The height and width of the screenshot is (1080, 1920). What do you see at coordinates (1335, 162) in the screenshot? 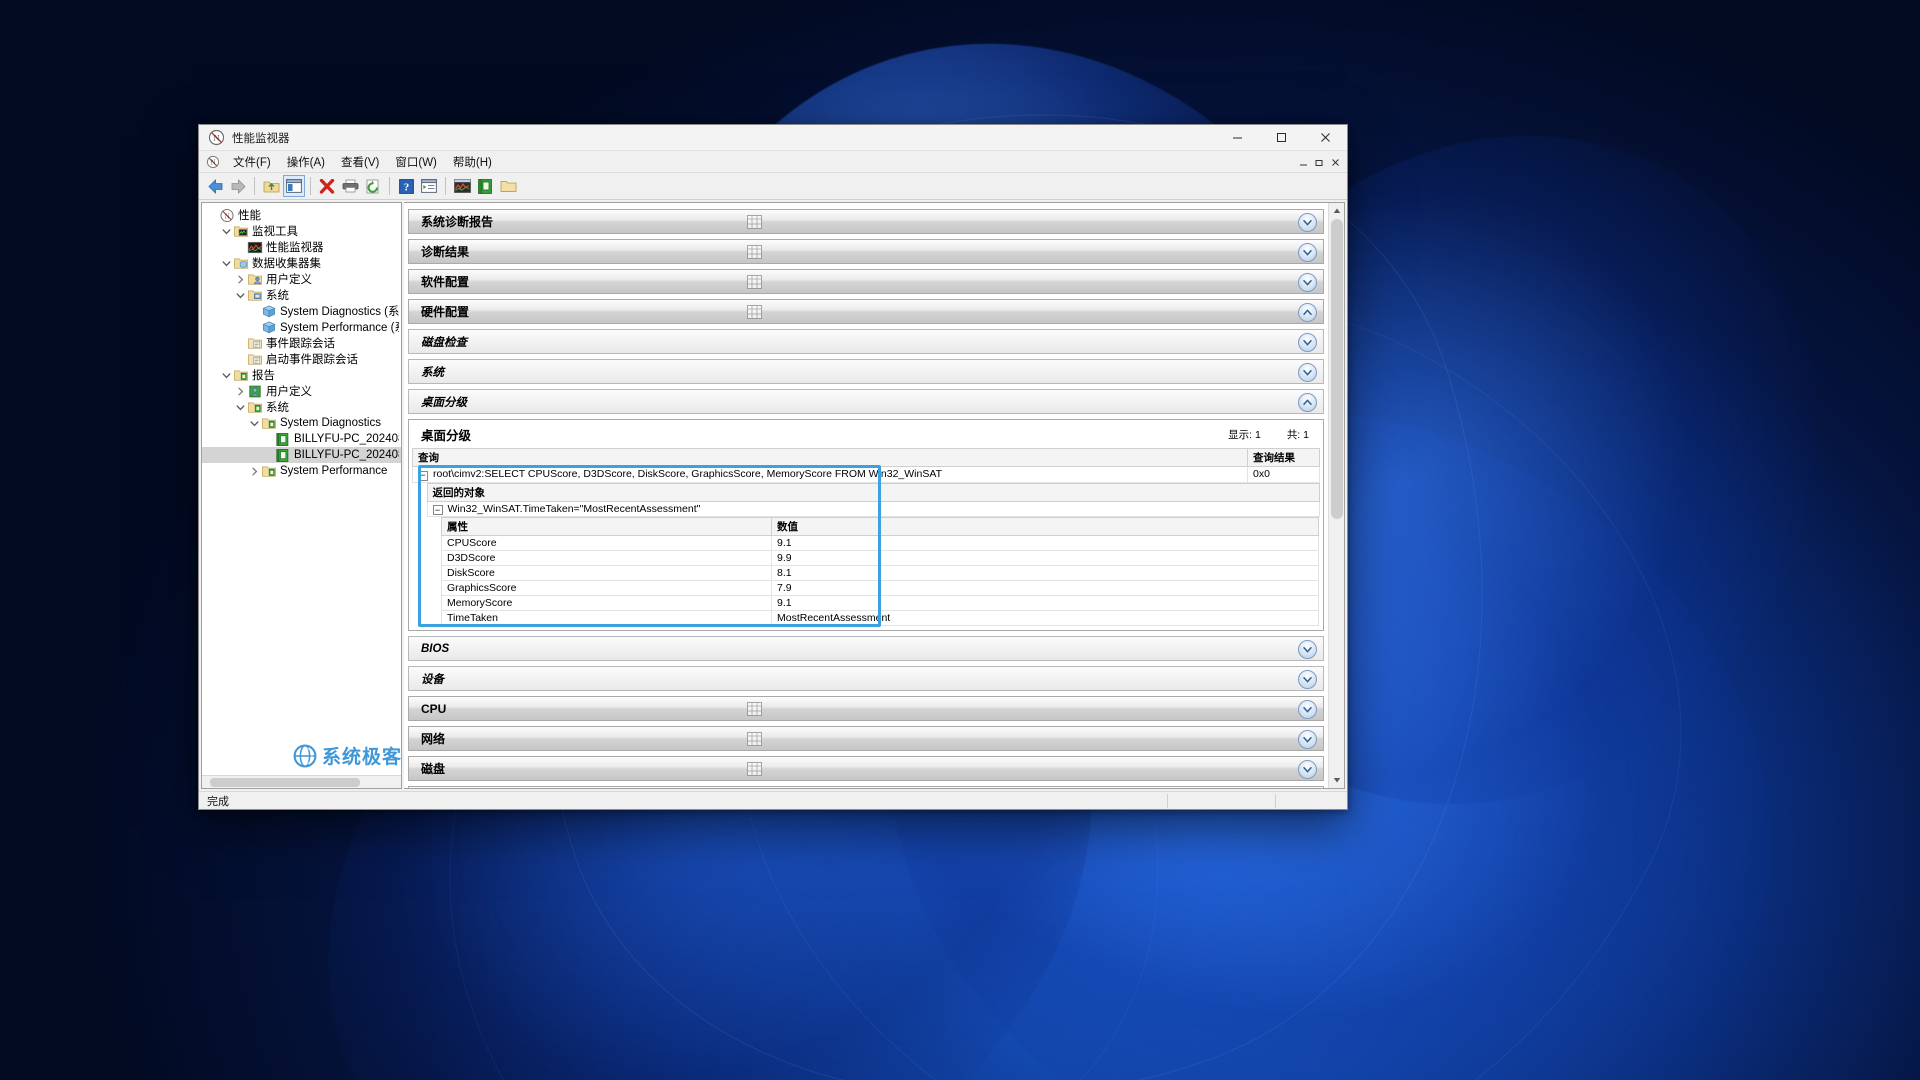
I see `mdi-close-button` at bounding box center [1335, 162].